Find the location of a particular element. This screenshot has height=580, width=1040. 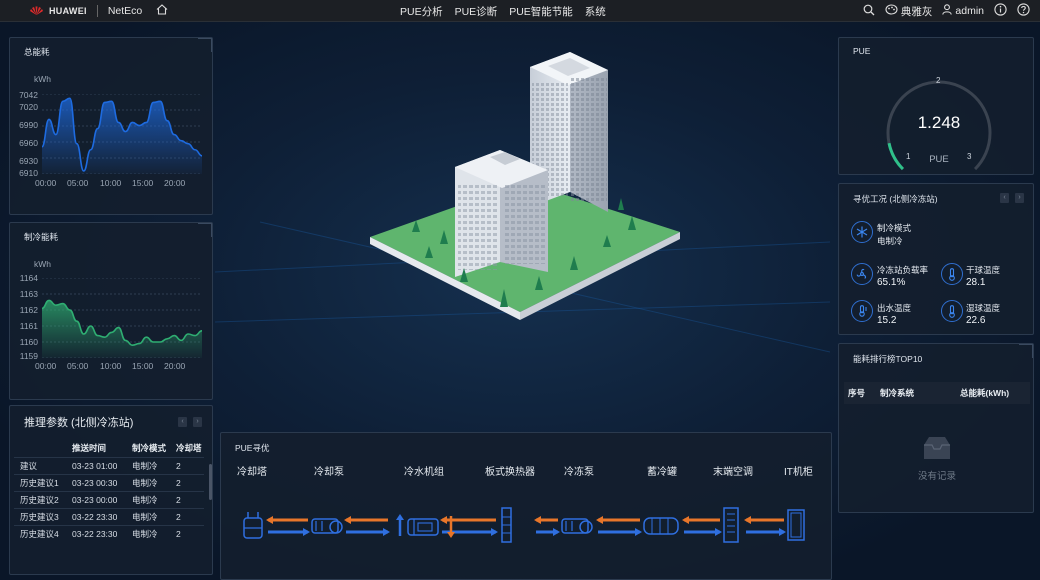

user-name: admin is located at coordinates (969, 11).